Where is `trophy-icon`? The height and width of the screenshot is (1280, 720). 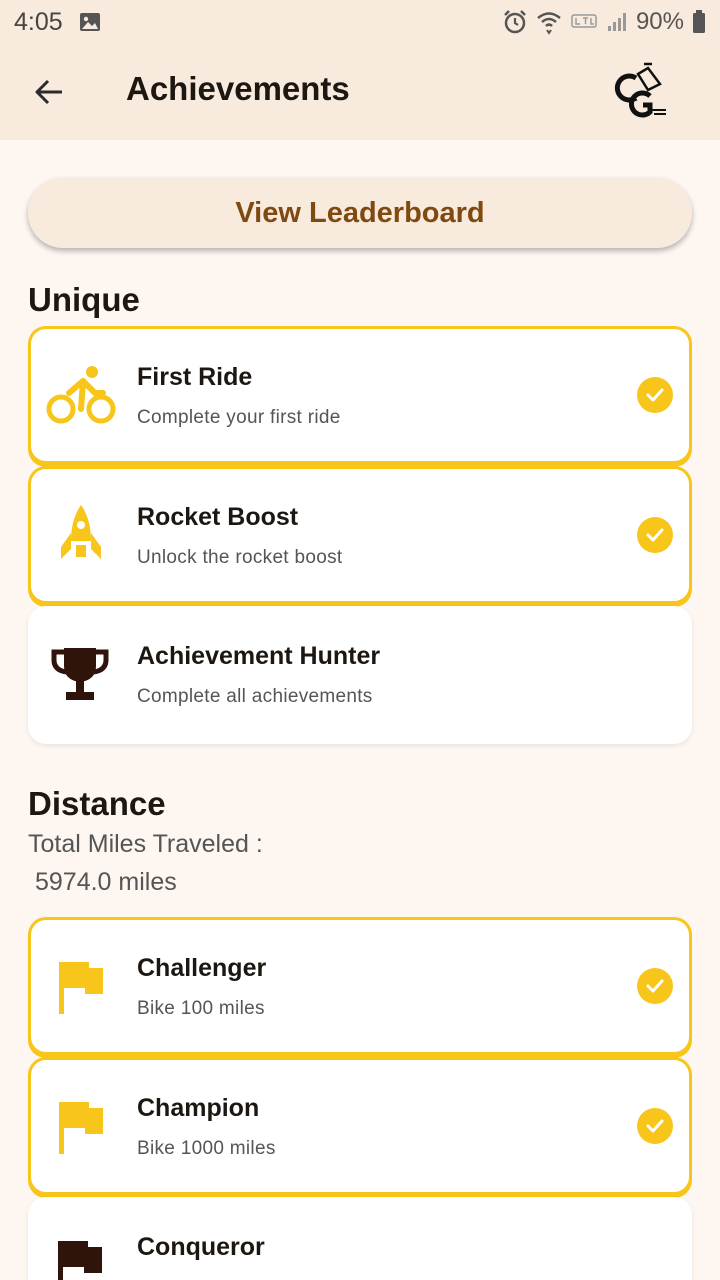 trophy-icon is located at coordinates (80, 674).